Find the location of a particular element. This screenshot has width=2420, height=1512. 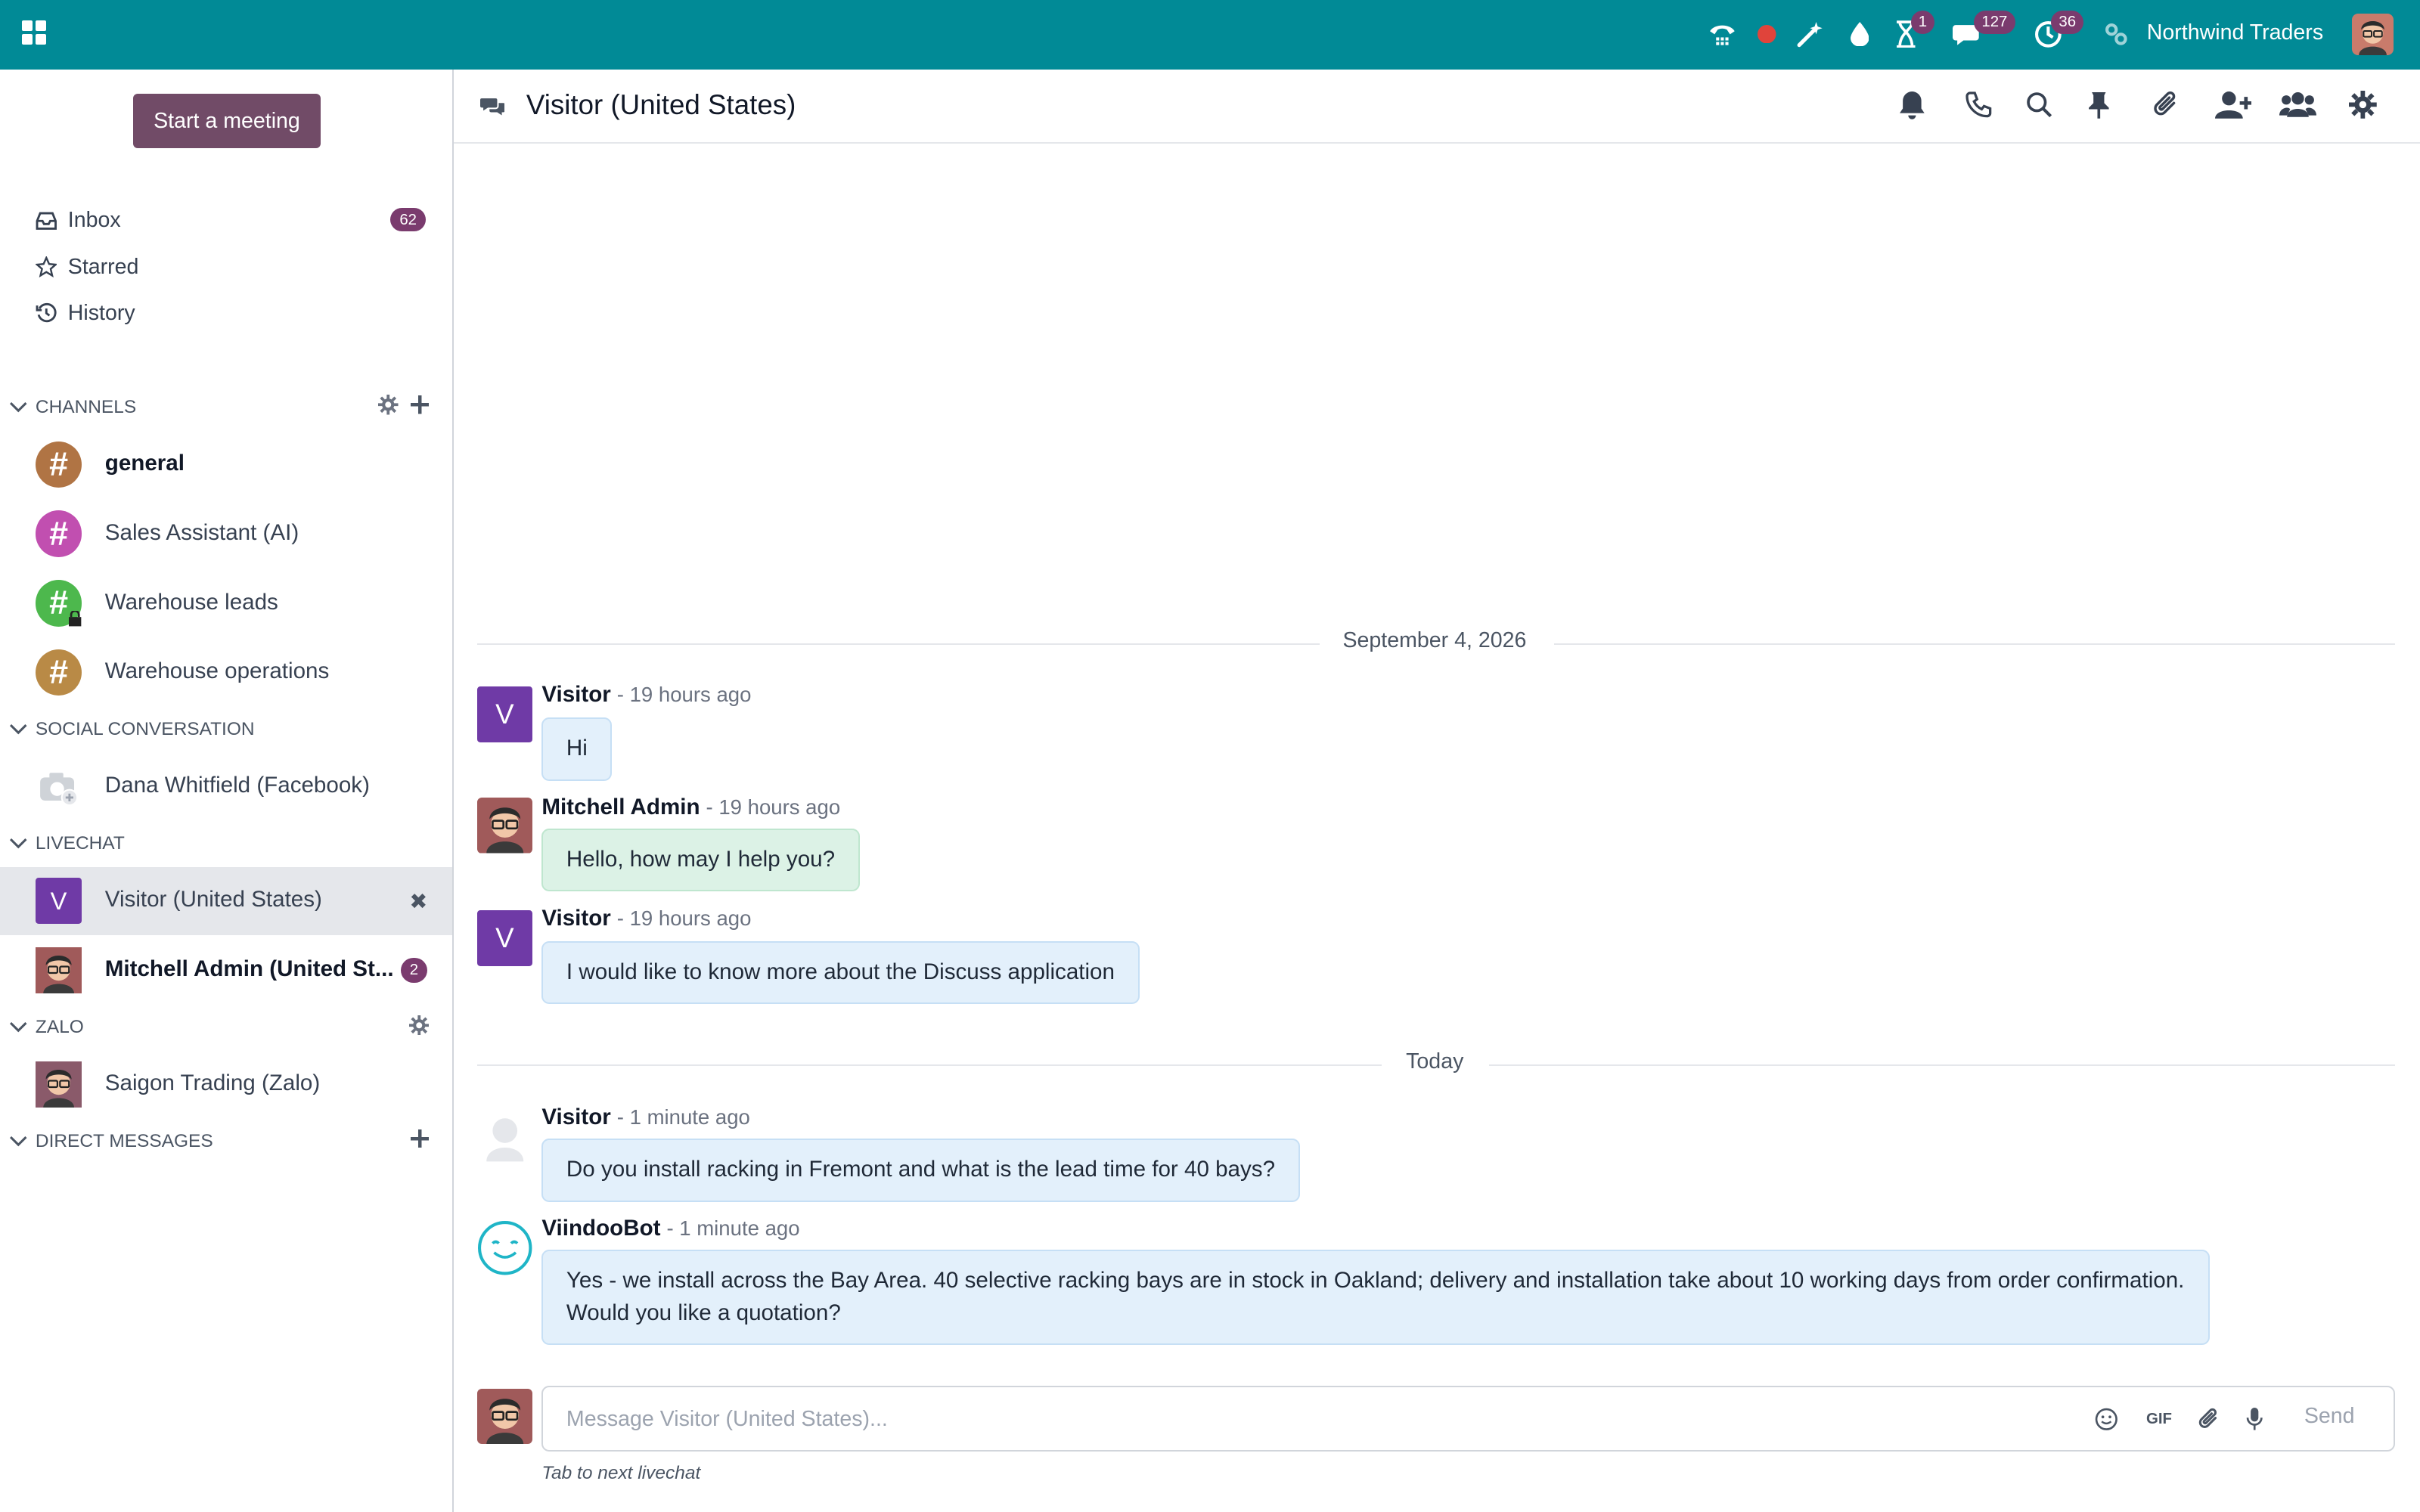

messages-icon: 127 is located at coordinates (1982, 32).